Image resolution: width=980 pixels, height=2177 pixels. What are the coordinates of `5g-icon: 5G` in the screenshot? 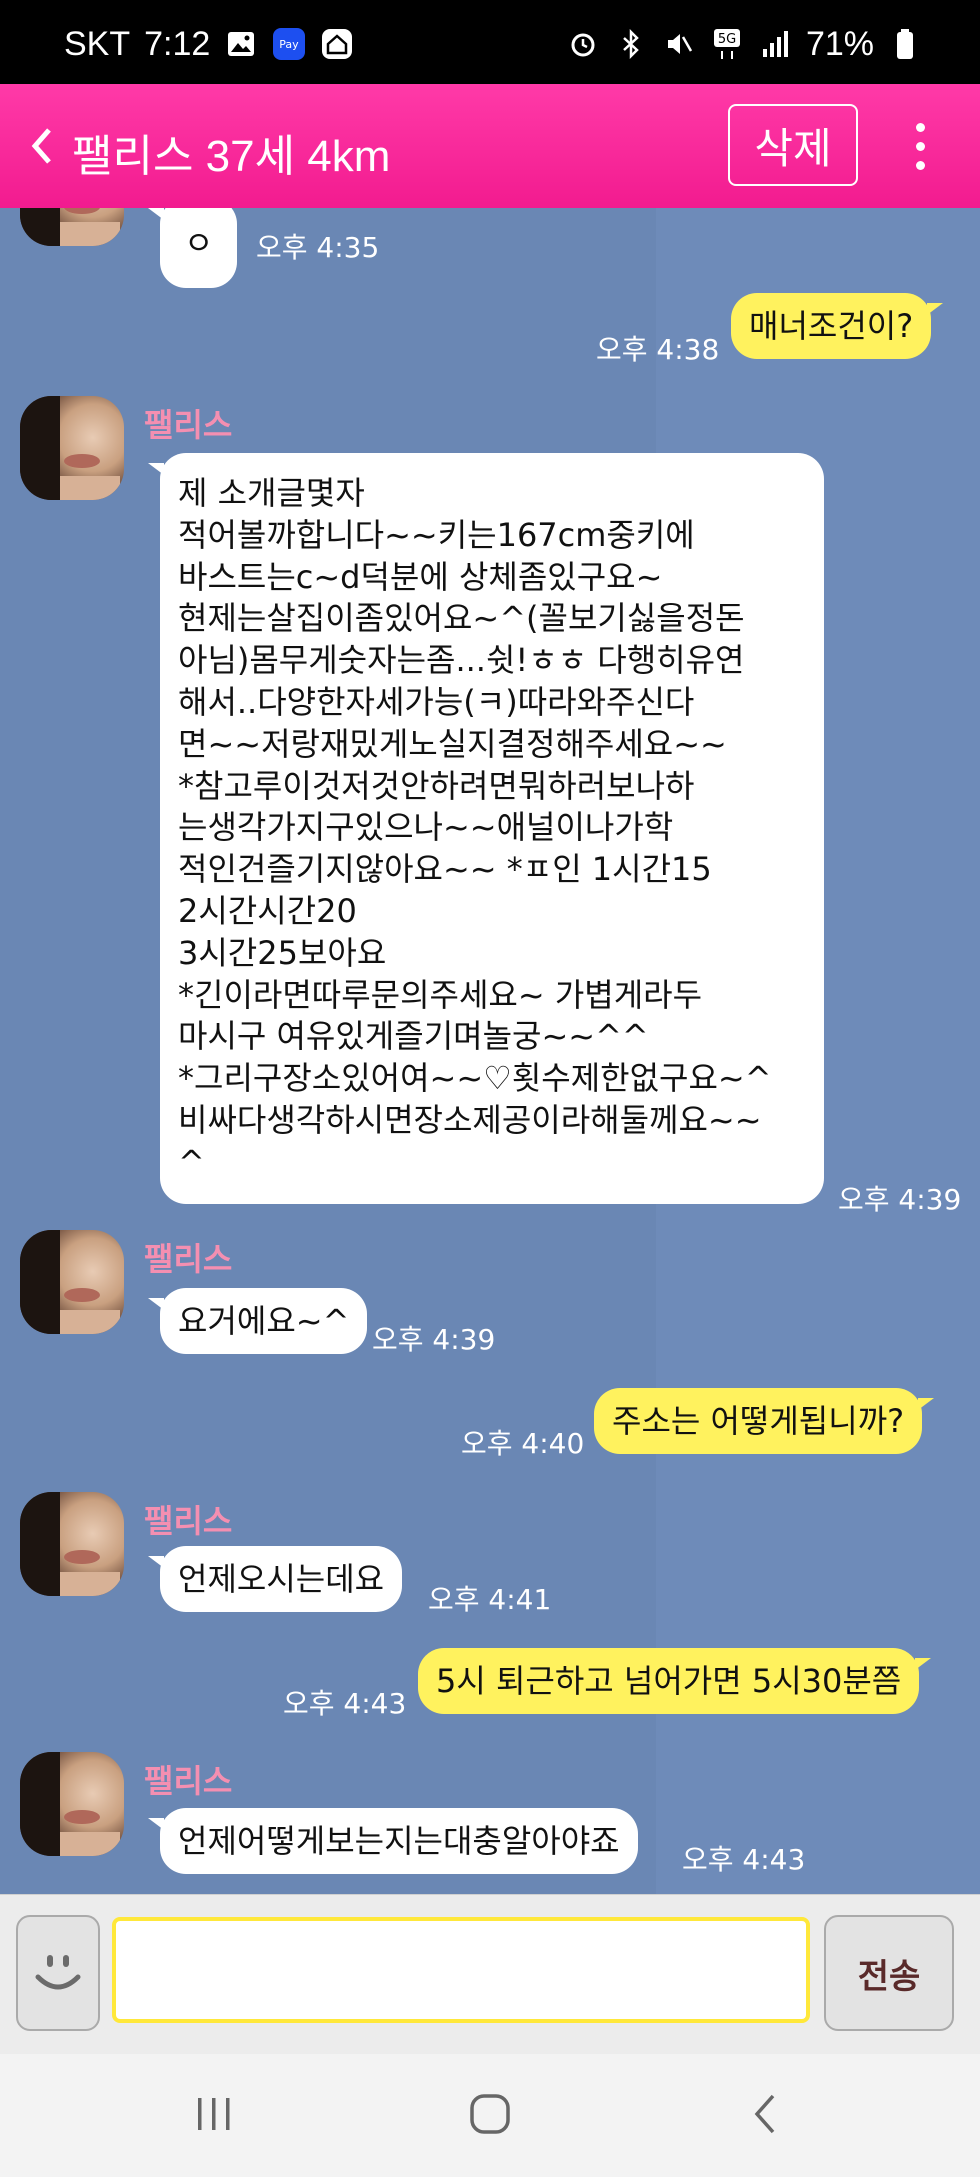 It's located at (727, 44).